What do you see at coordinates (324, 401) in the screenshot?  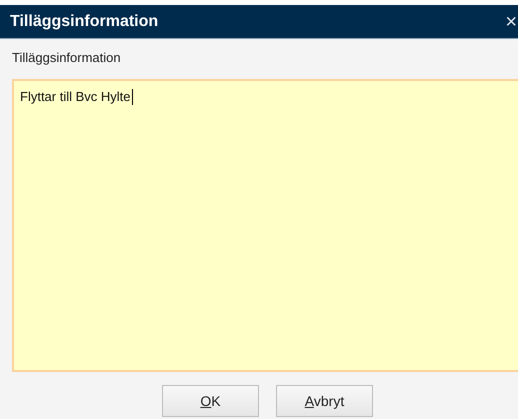 I see `cancel-button: Avbryt` at bounding box center [324, 401].